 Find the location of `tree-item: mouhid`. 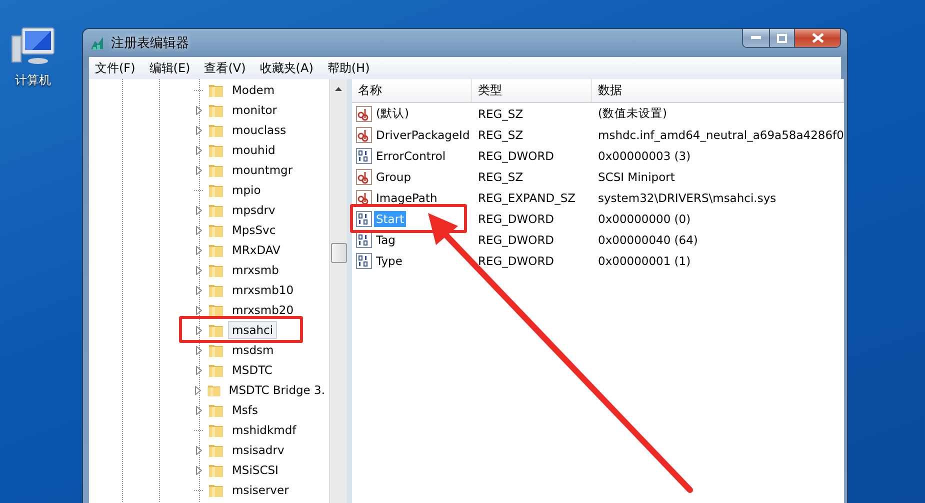

tree-item: mouhid is located at coordinates (254, 150).